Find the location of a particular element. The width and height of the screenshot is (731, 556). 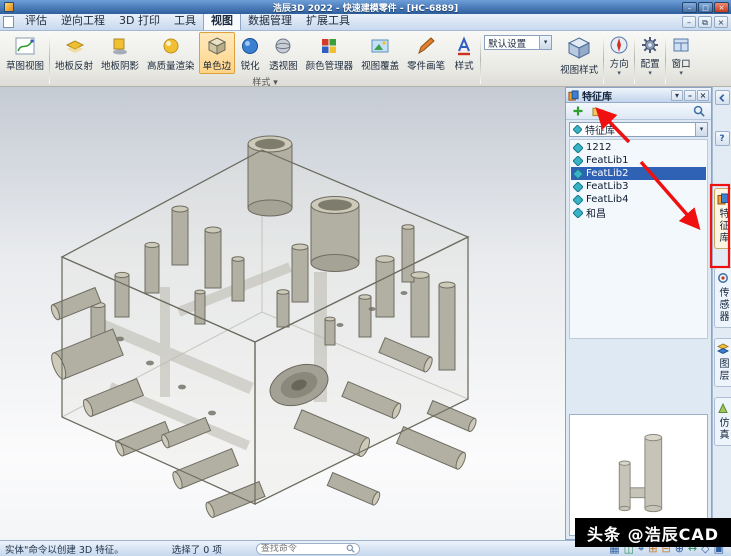

mono-edge-button: 单色边 is located at coordinates (217, 53).